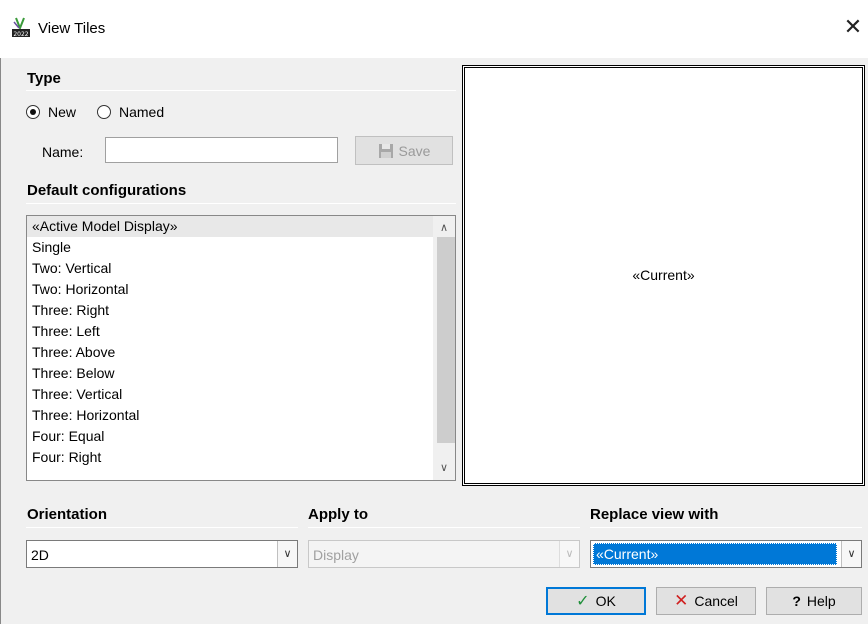 Image resolution: width=868 pixels, height=624 pixels. Describe the element at coordinates (21, 27) in the screenshot. I see `app-icon: 2022` at that location.